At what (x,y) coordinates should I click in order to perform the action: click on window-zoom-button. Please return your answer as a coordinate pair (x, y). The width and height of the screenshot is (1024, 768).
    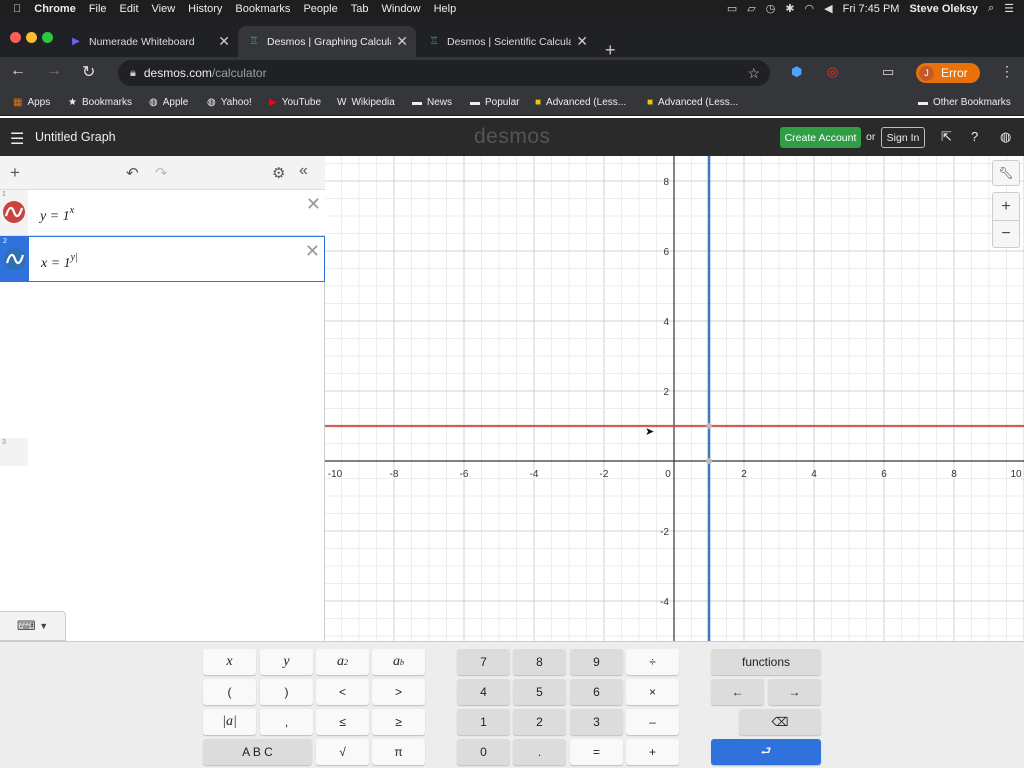
    Looking at the image, I should click on (47, 37).